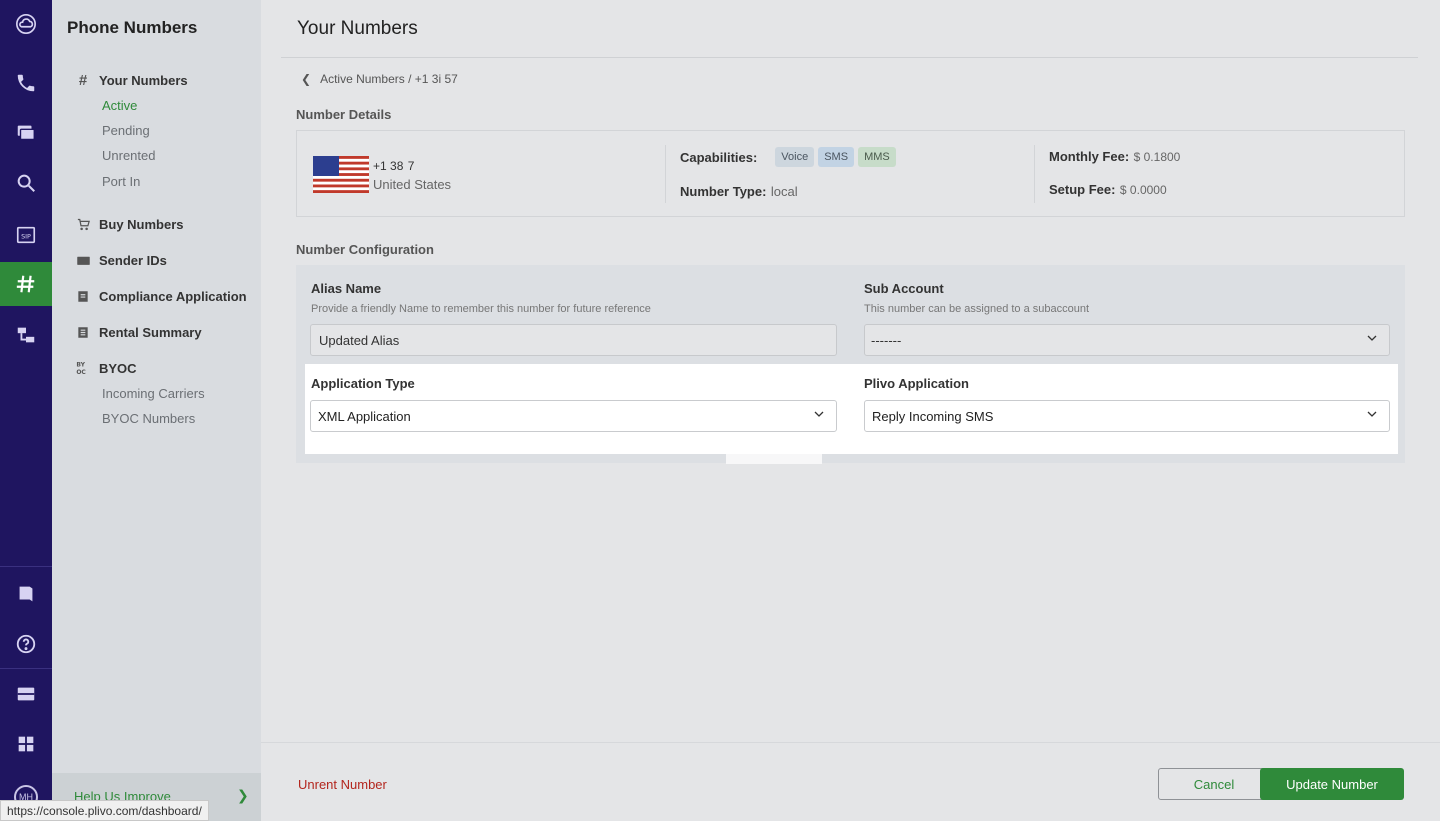 The height and width of the screenshot is (821, 1440). Describe the element at coordinates (389, 79) in the screenshot. I see `breadcrumb-text: Active Numbers / +1 3і 57` at that location.